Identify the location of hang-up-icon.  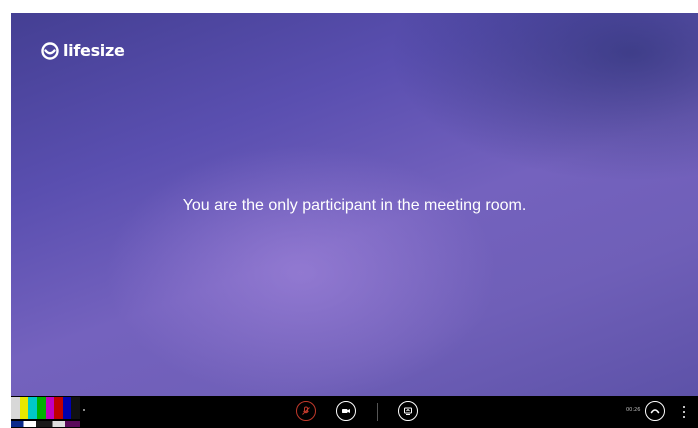
(655, 411).